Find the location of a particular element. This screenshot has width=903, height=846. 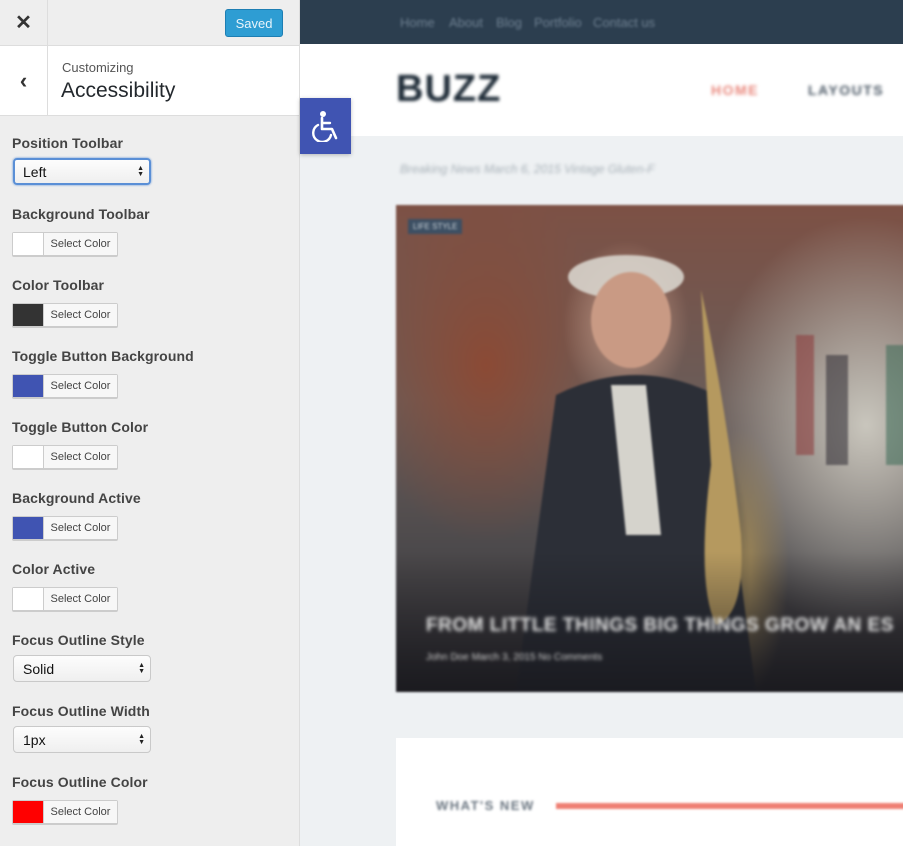

control-focus-outline-width: Focus Outline Width 1px ▲ ▼ is located at coordinates (81, 728).